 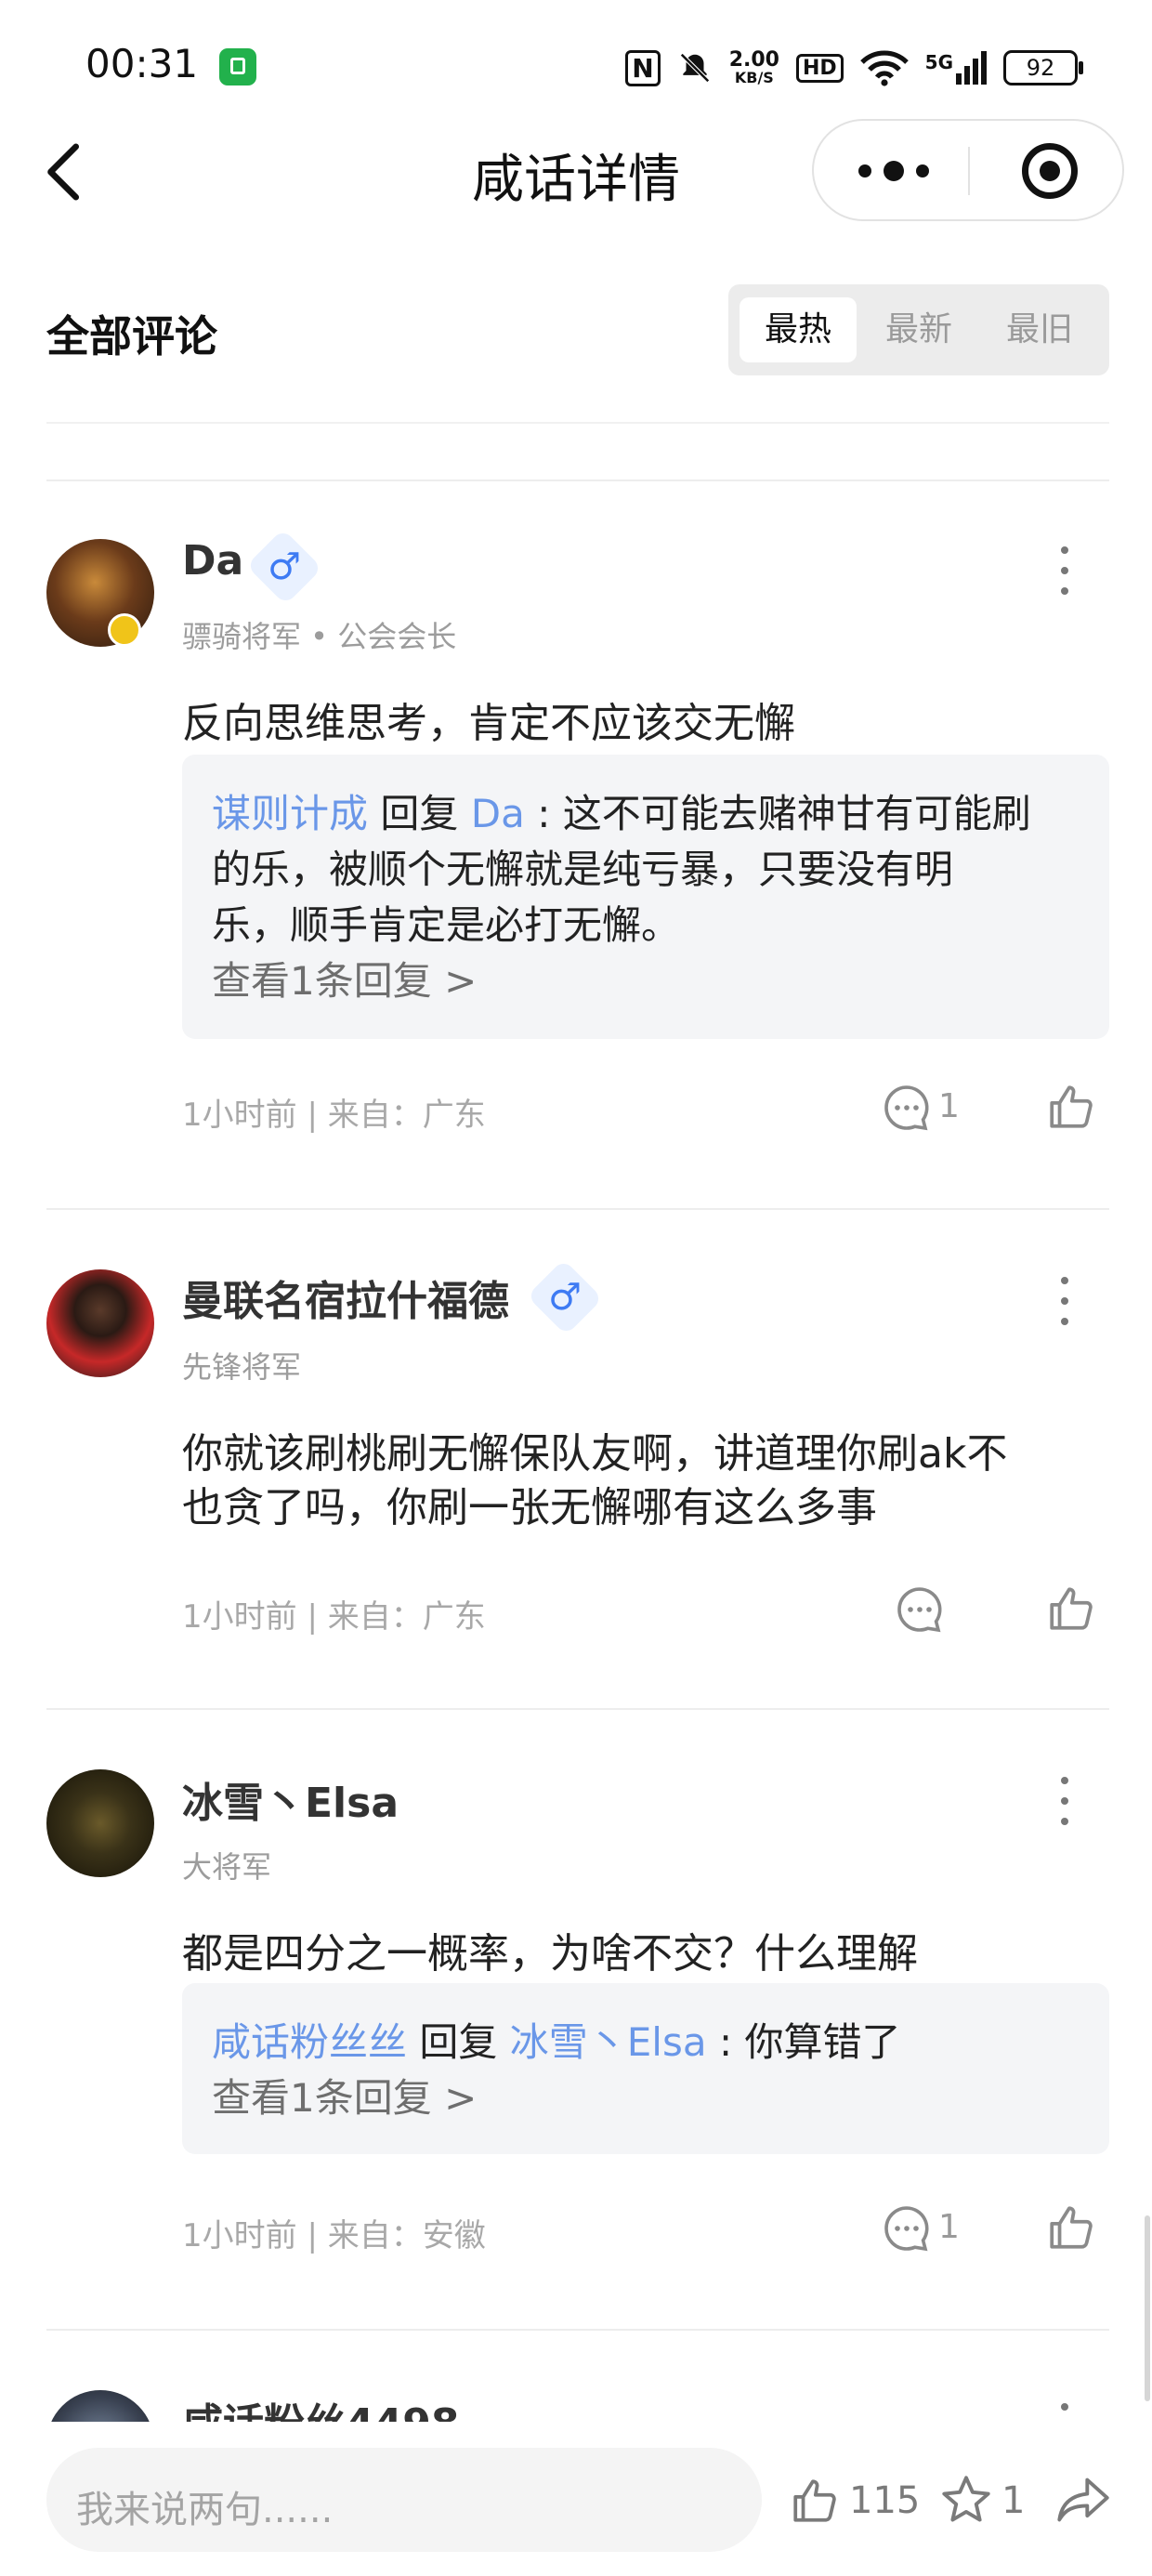 I want to click on scrollbar, so click(x=1147, y=2308).